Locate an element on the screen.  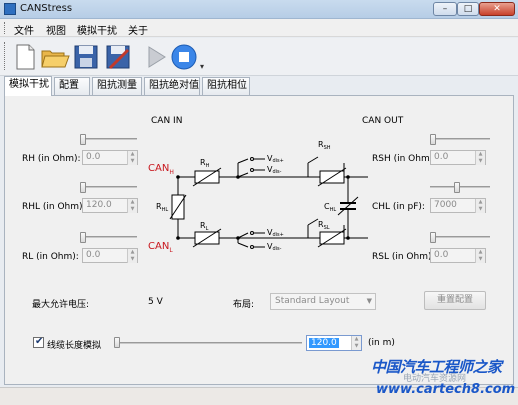
tab-impedance: 阻抗测量 is located at coordinates (117, 86).